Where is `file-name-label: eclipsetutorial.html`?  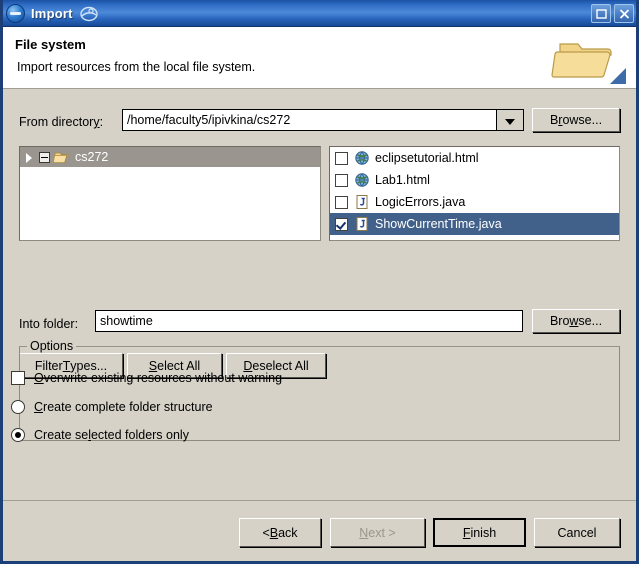 file-name-label: eclipsetutorial.html is located at coordinates (427, 158).